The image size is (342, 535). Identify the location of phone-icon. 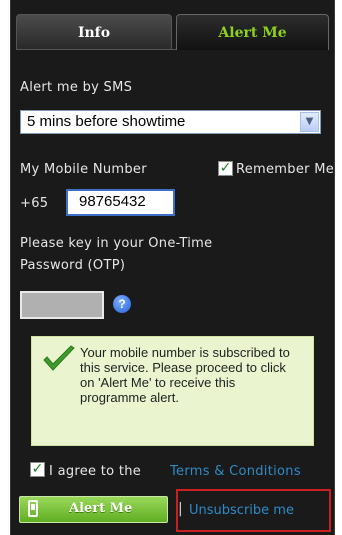
(33, 508).